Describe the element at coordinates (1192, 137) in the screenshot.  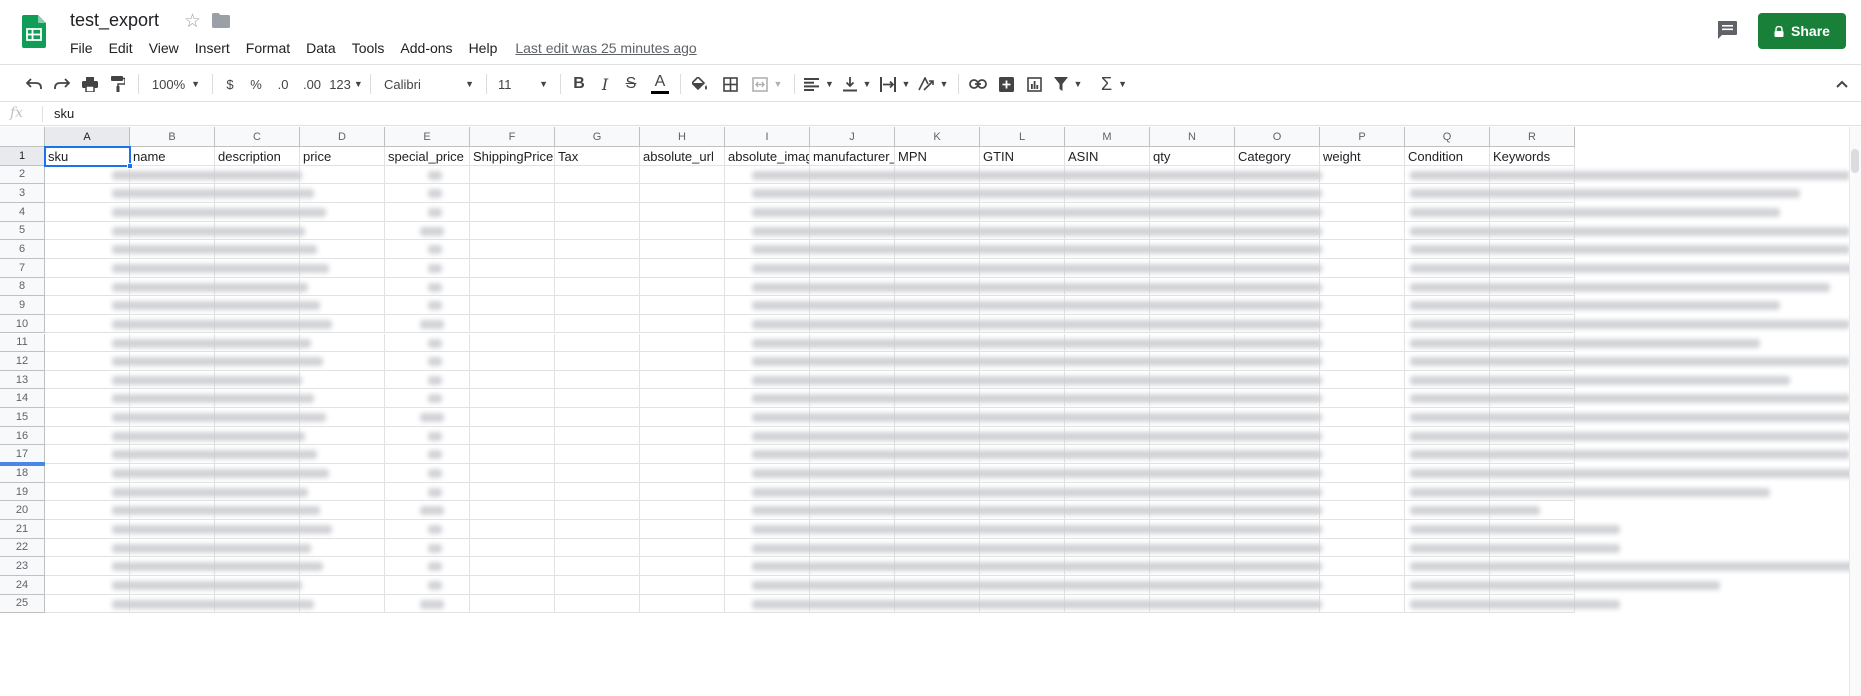
I see `column-header-n: N` at that location.